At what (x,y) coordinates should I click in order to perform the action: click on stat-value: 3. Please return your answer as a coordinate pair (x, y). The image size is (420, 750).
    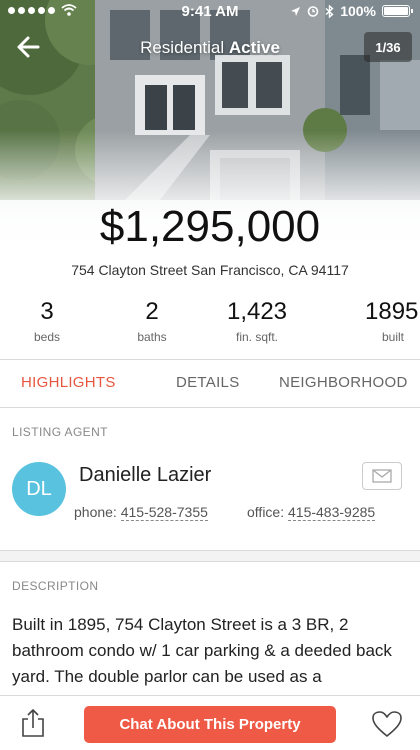
    Looking at the image, I should click on (47, 311).